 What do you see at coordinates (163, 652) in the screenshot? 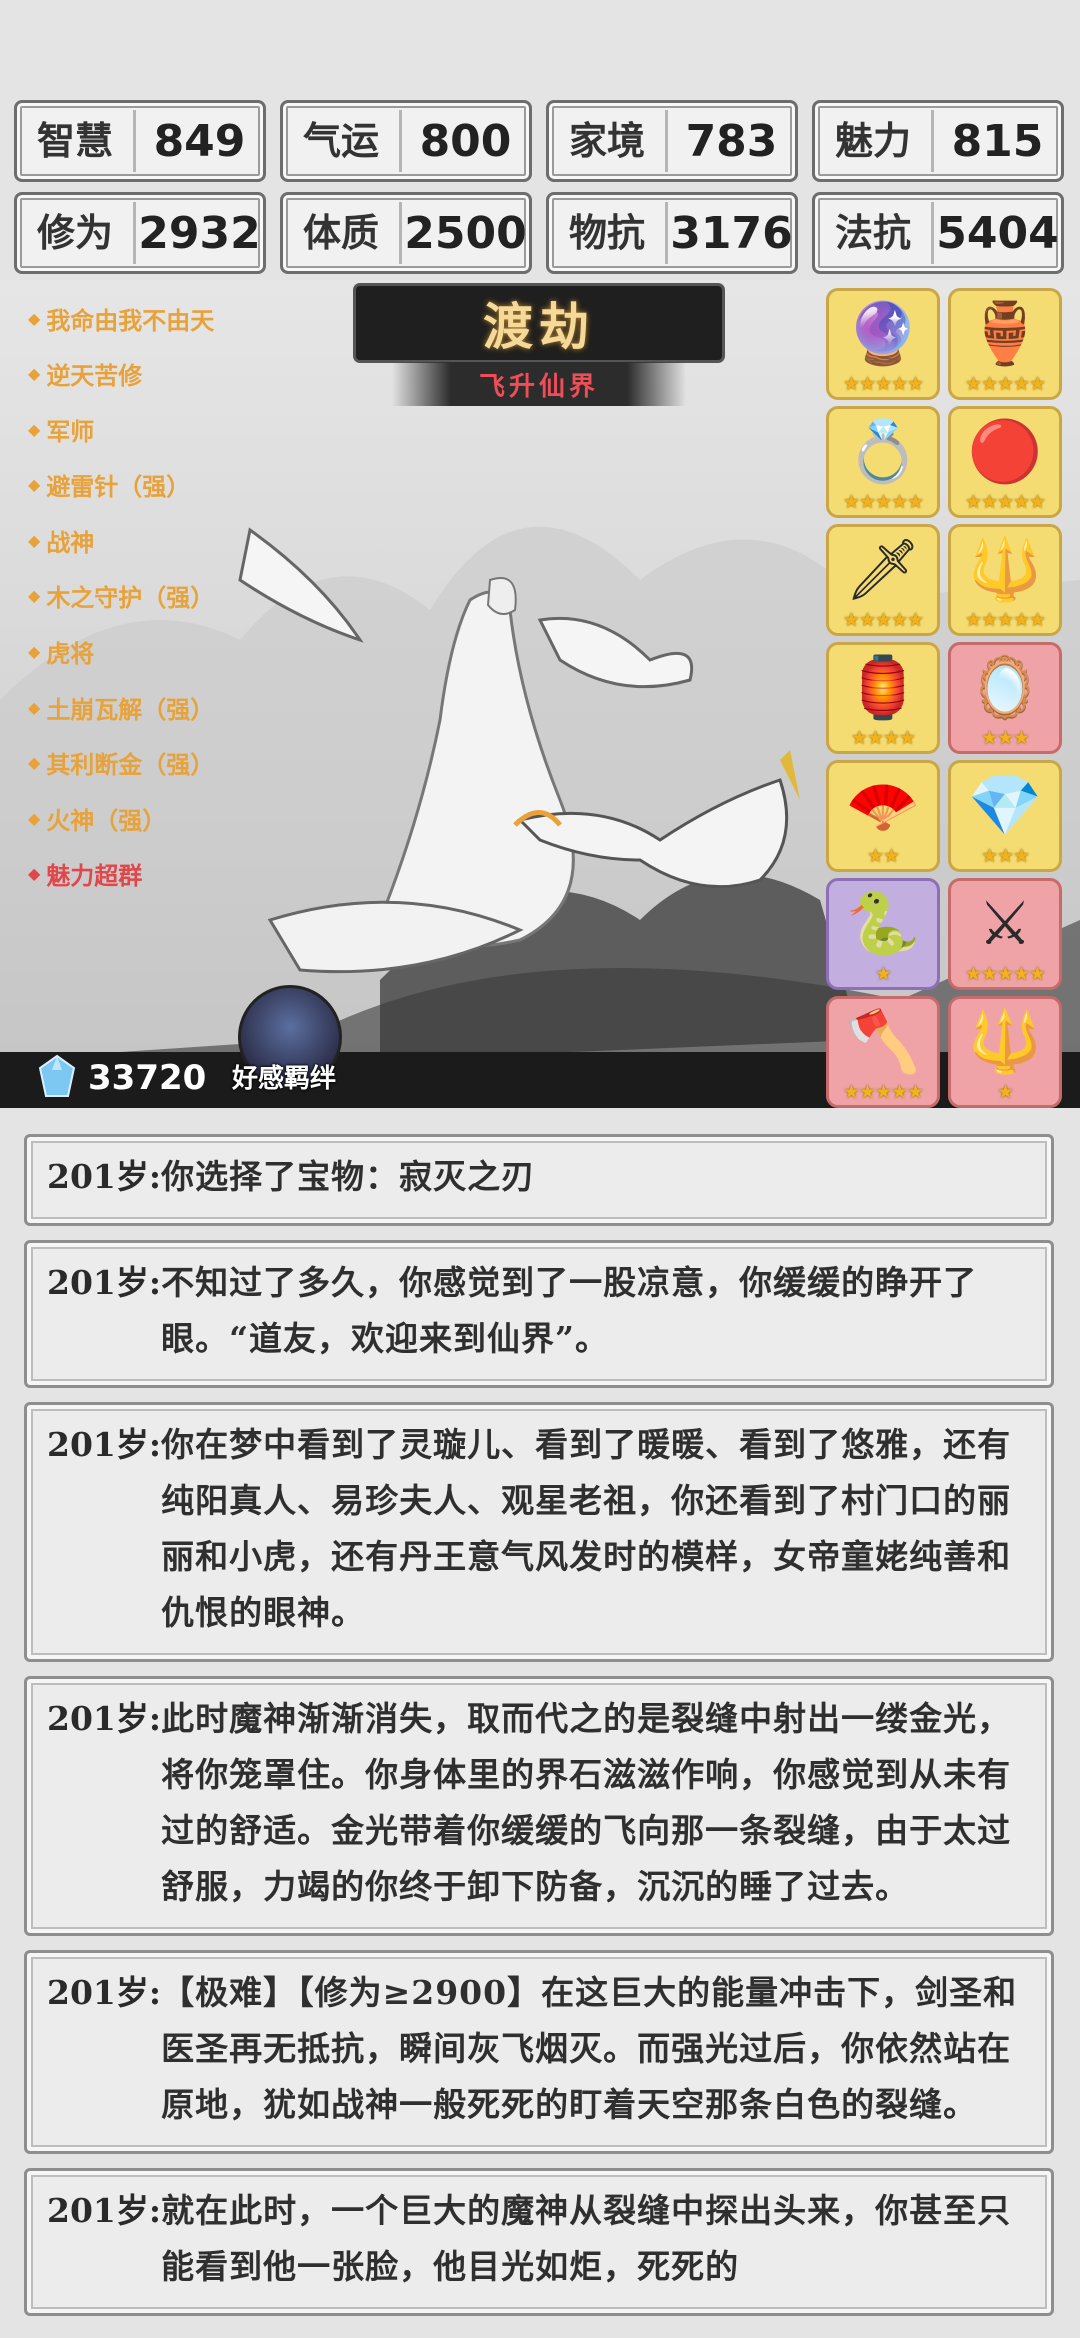
I see `trait-item: ◆ 虎将` at bounding box center [163, 652].